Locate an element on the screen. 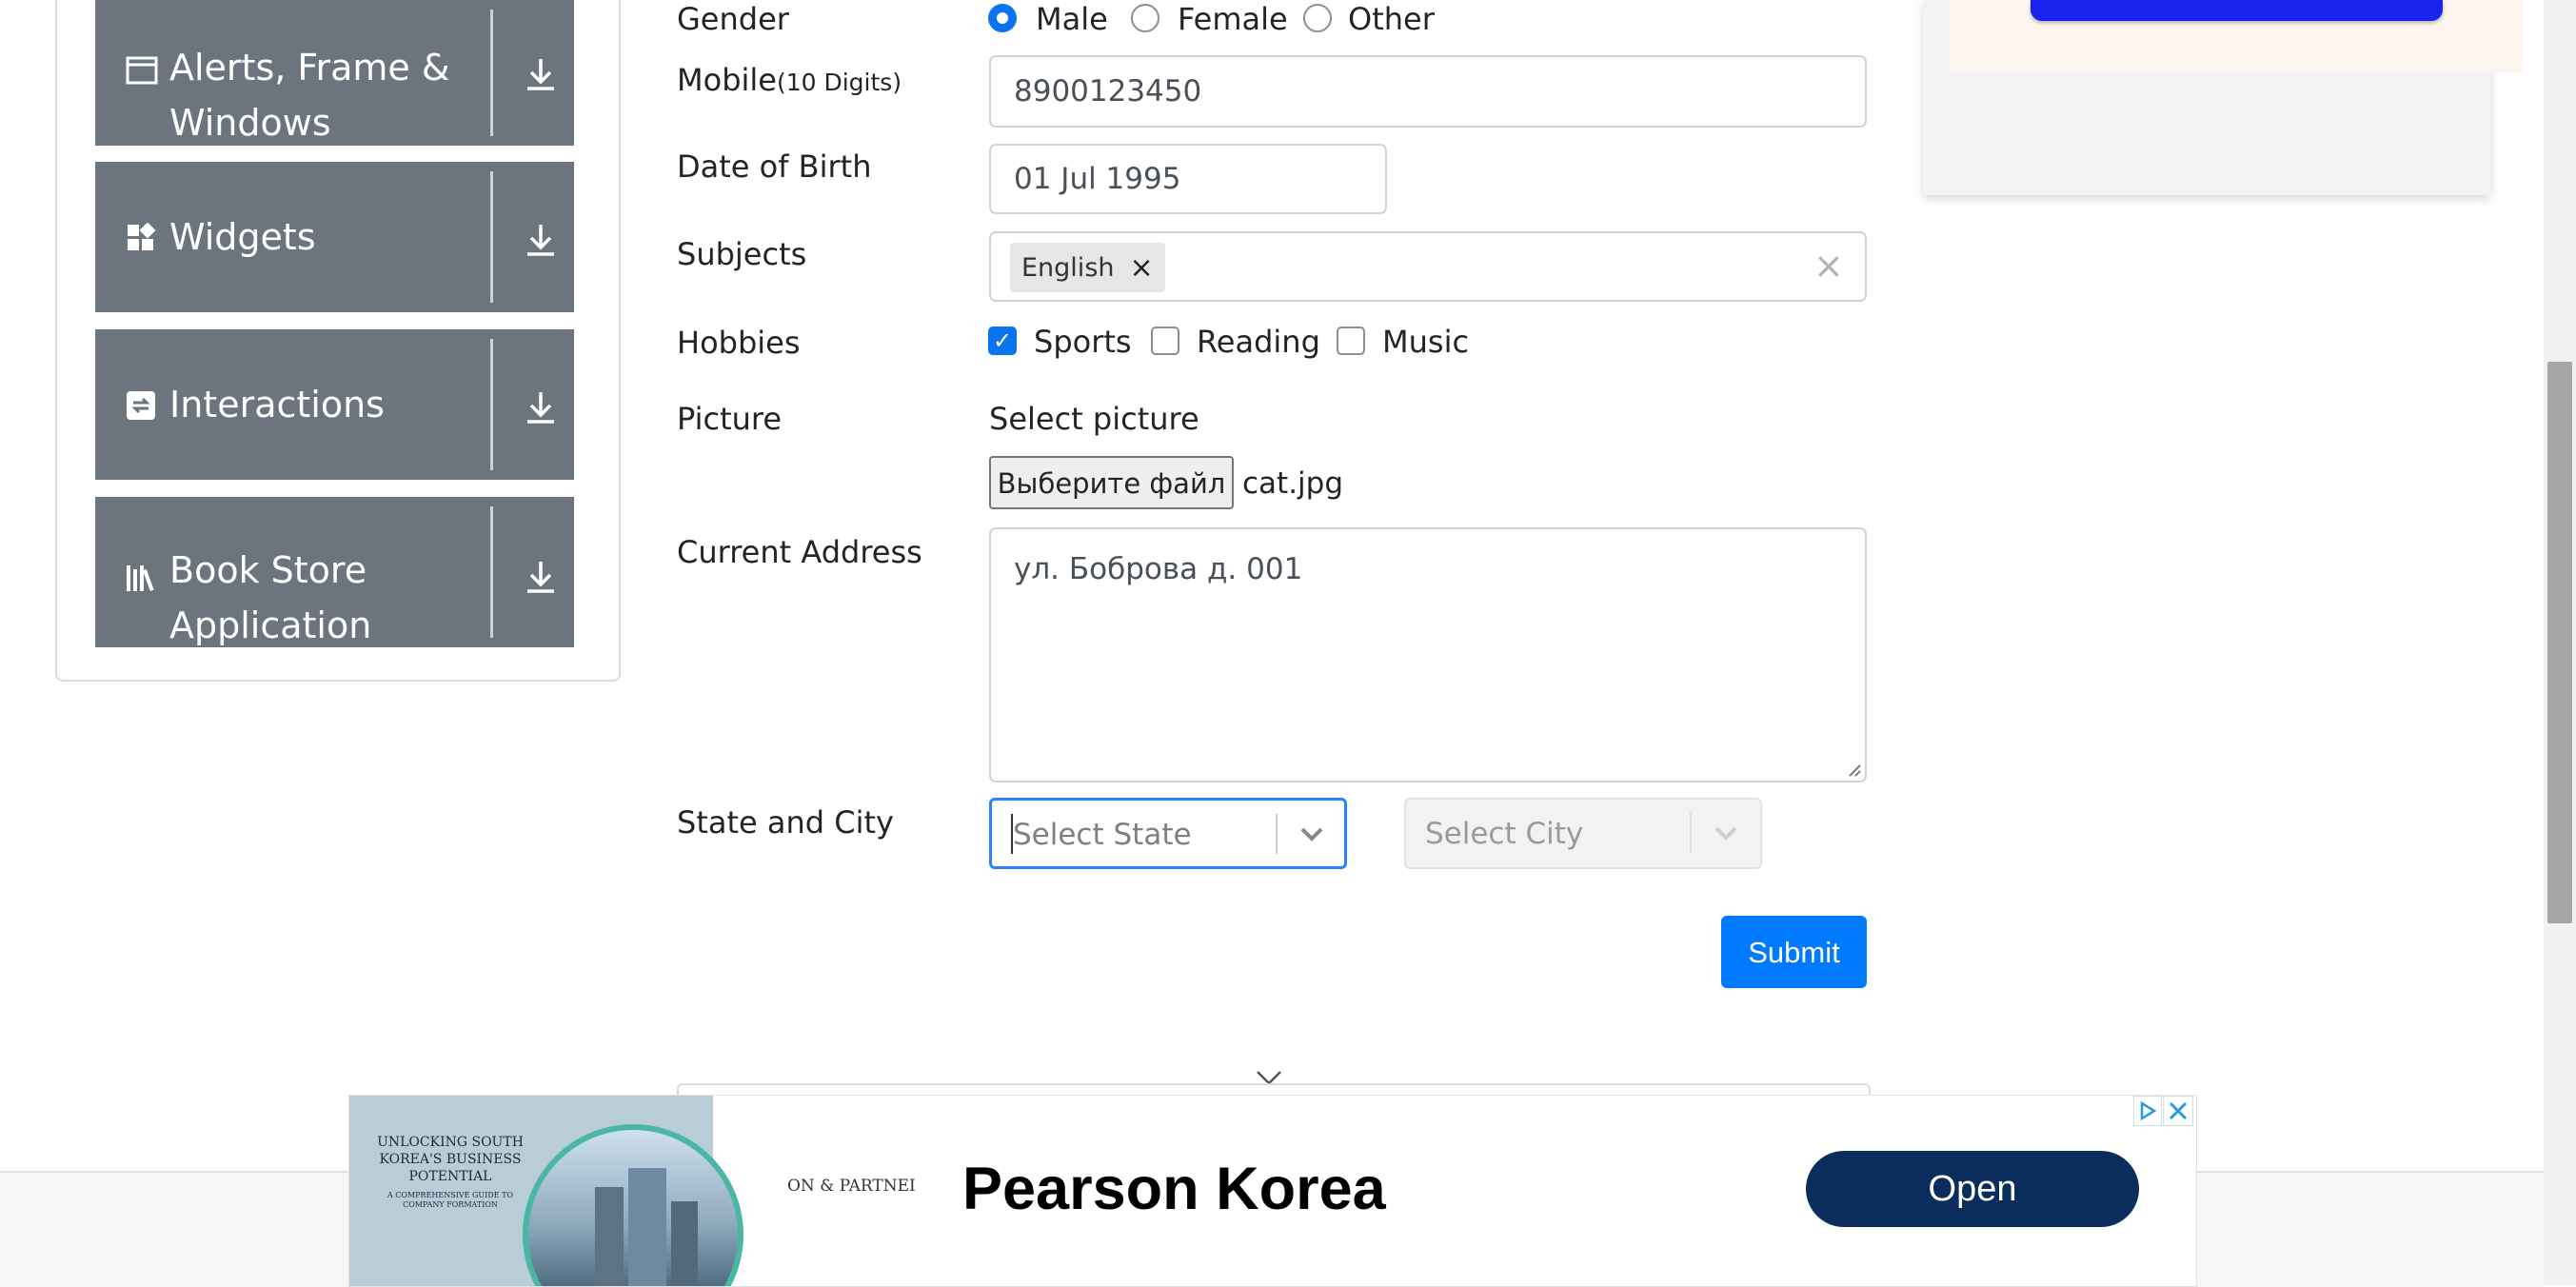  sidebar-group-interactions: Interactions is located at coordinates (334, 404).